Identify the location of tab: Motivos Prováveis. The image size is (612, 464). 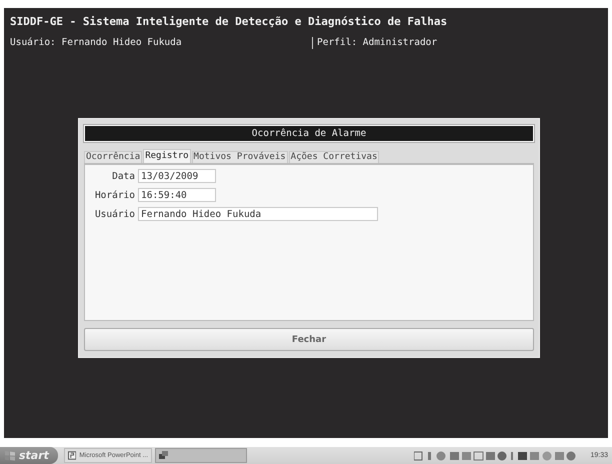
(240, 157).